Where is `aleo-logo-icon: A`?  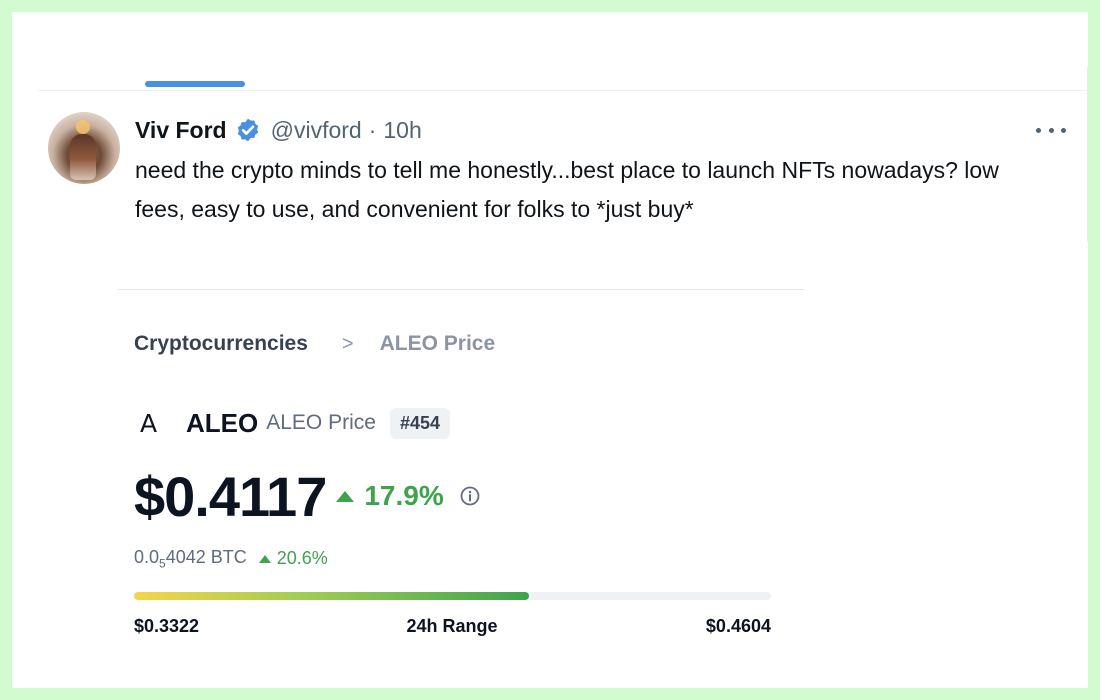
aleo-logo-icon: A is located at coordinates (149, 423).